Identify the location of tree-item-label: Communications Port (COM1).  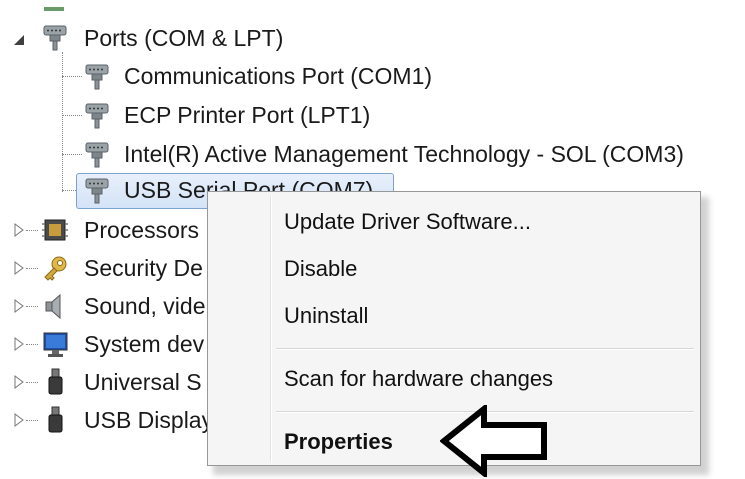
(278, 76).